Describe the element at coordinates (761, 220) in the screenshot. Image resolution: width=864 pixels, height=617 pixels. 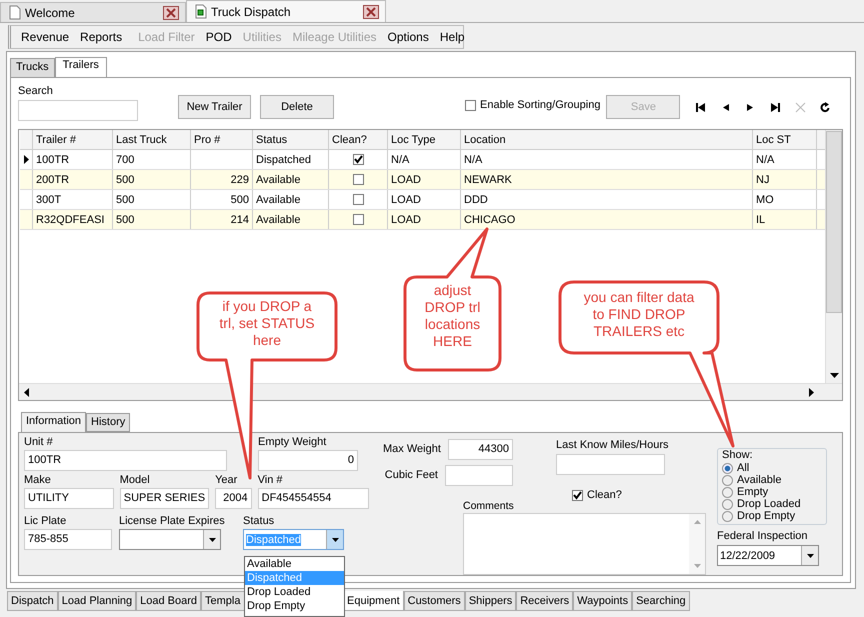
I see `table-cell: IL` at that location.